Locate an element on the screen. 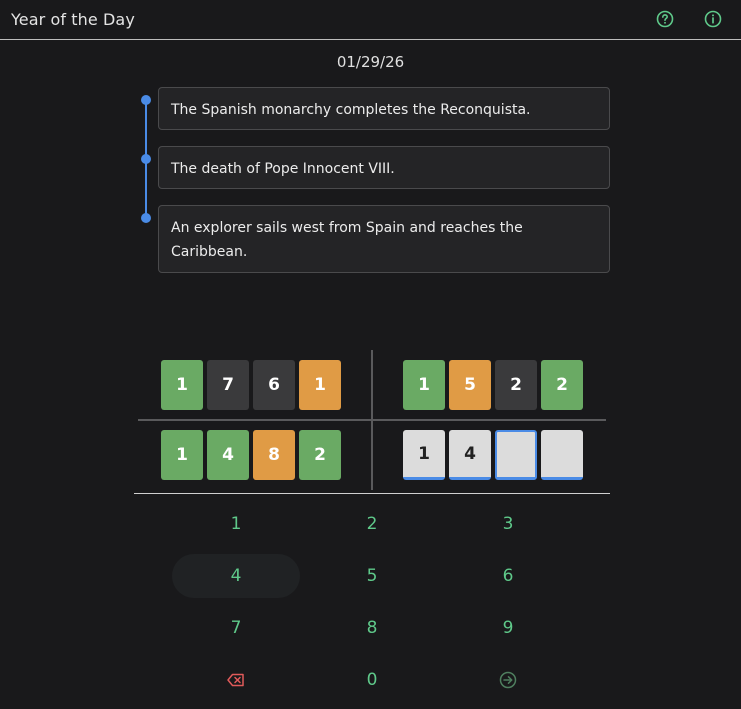 The width and height of the screenshot is (741, 709). grid-divider-horizontal is located at coordinates (372, 420).